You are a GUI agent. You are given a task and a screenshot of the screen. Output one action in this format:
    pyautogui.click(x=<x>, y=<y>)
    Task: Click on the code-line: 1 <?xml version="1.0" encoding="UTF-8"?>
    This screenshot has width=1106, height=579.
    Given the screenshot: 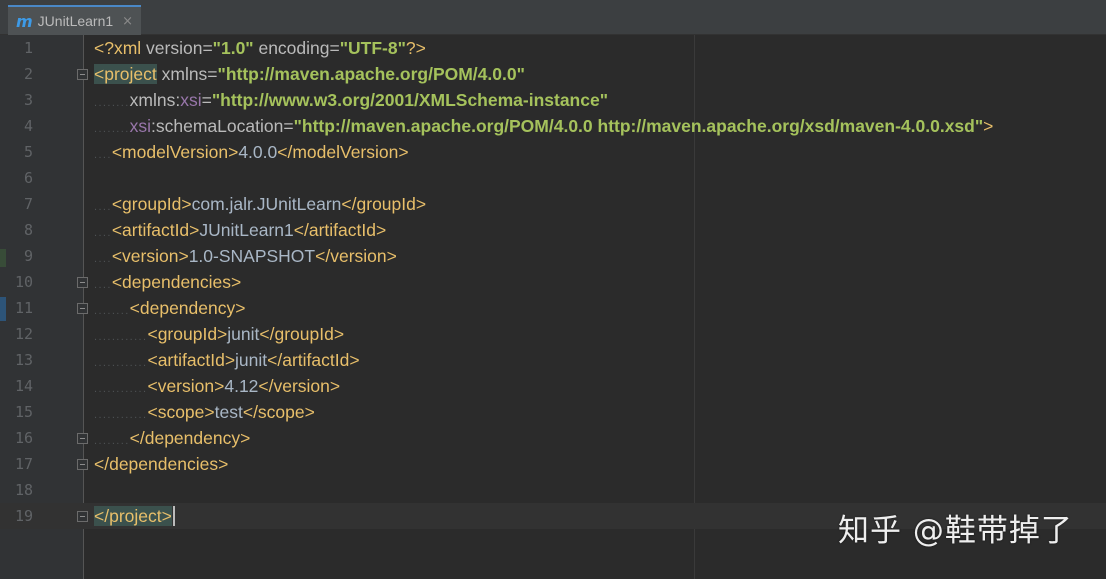 What is the action you would take?
    pyautogui.click(x=553, y=48)
    